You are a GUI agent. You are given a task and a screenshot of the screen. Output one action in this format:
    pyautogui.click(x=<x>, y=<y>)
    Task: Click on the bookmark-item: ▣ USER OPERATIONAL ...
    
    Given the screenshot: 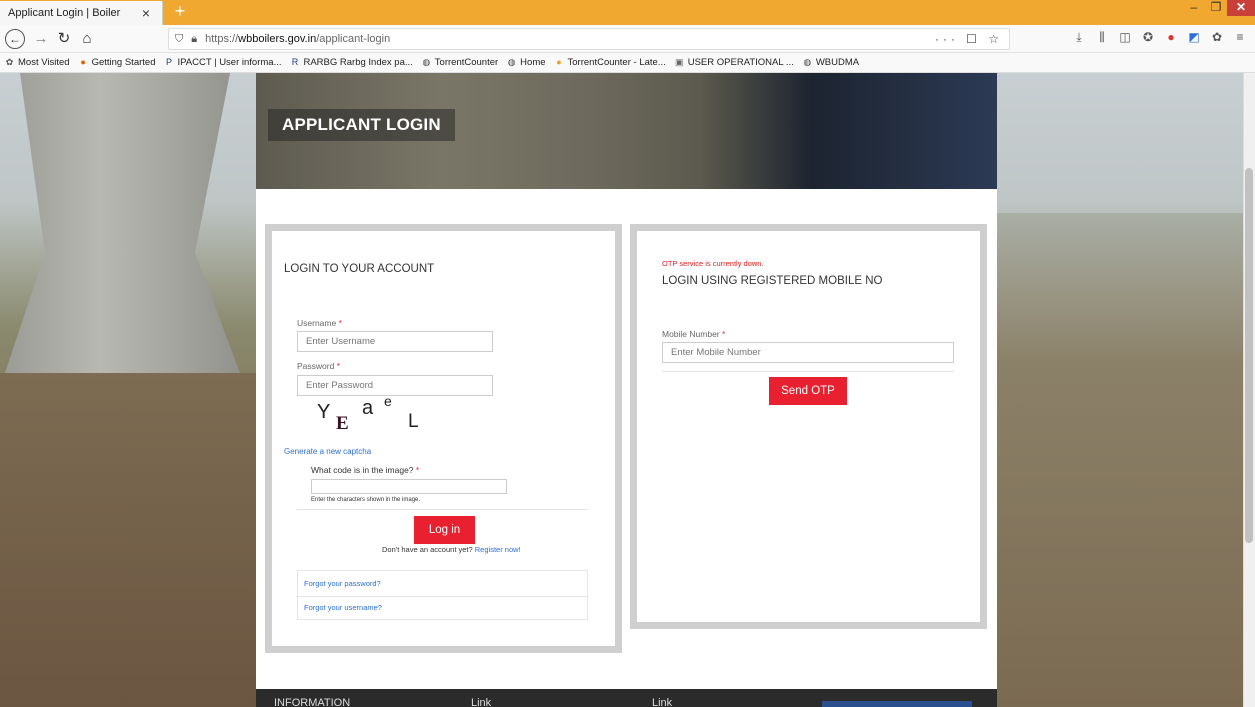 What is the action you would take?
    pyautogui.click(x=734, y=62)
    